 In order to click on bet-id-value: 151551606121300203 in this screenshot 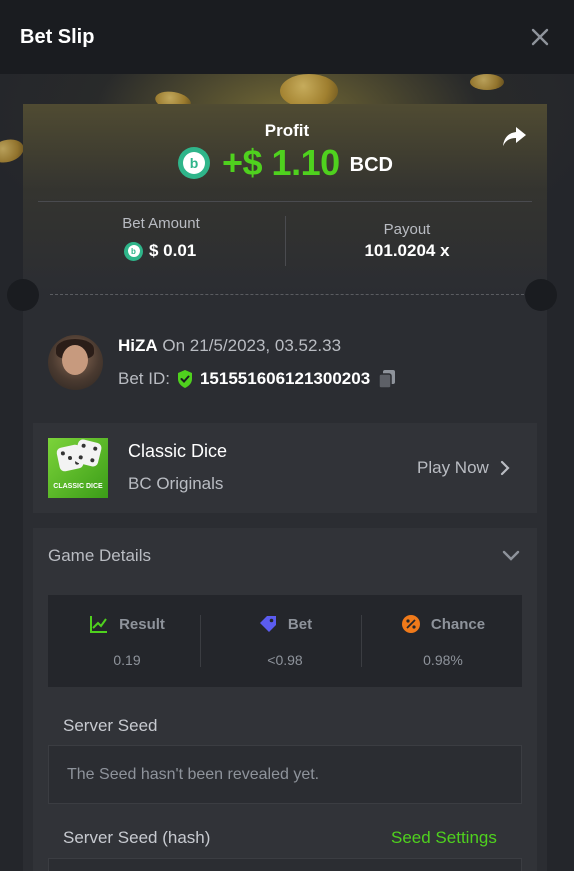, I will do `click(285, 378)`.